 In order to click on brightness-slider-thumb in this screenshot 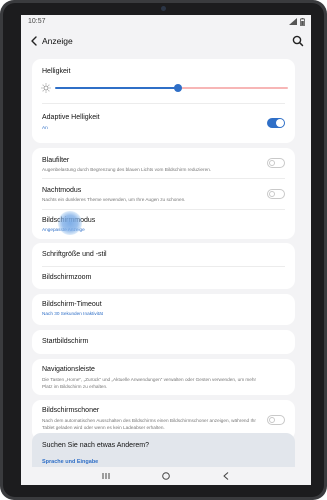, I will do `click(178, 88)`.